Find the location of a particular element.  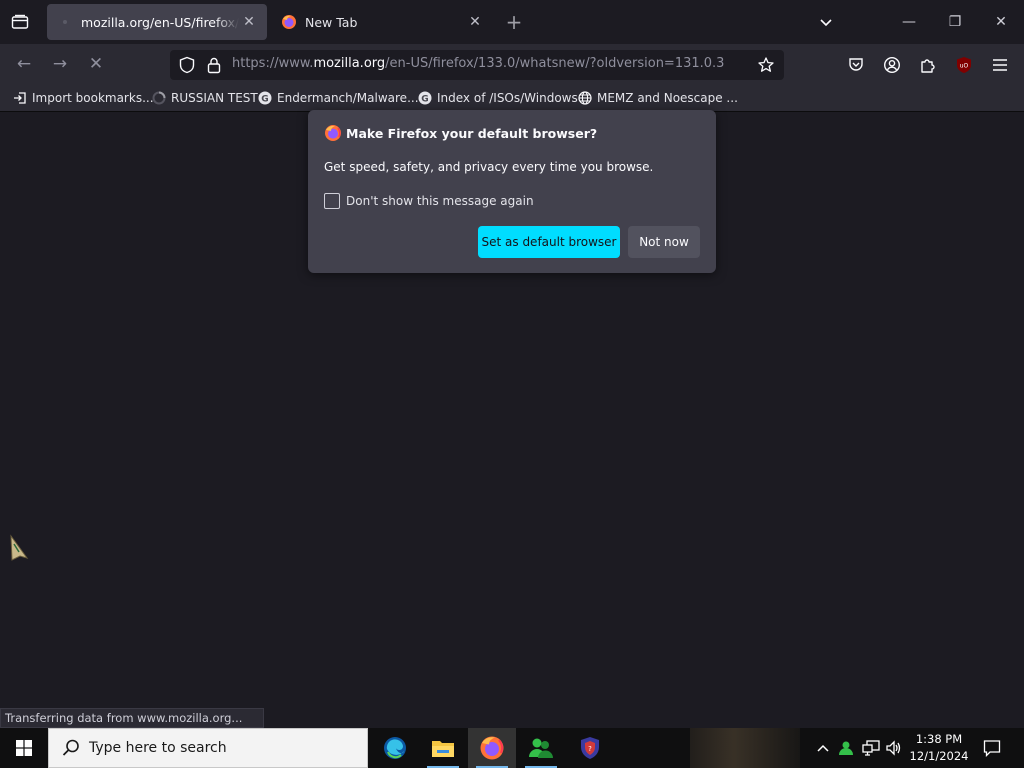

notification-icon is located at coordinates (992, 748).